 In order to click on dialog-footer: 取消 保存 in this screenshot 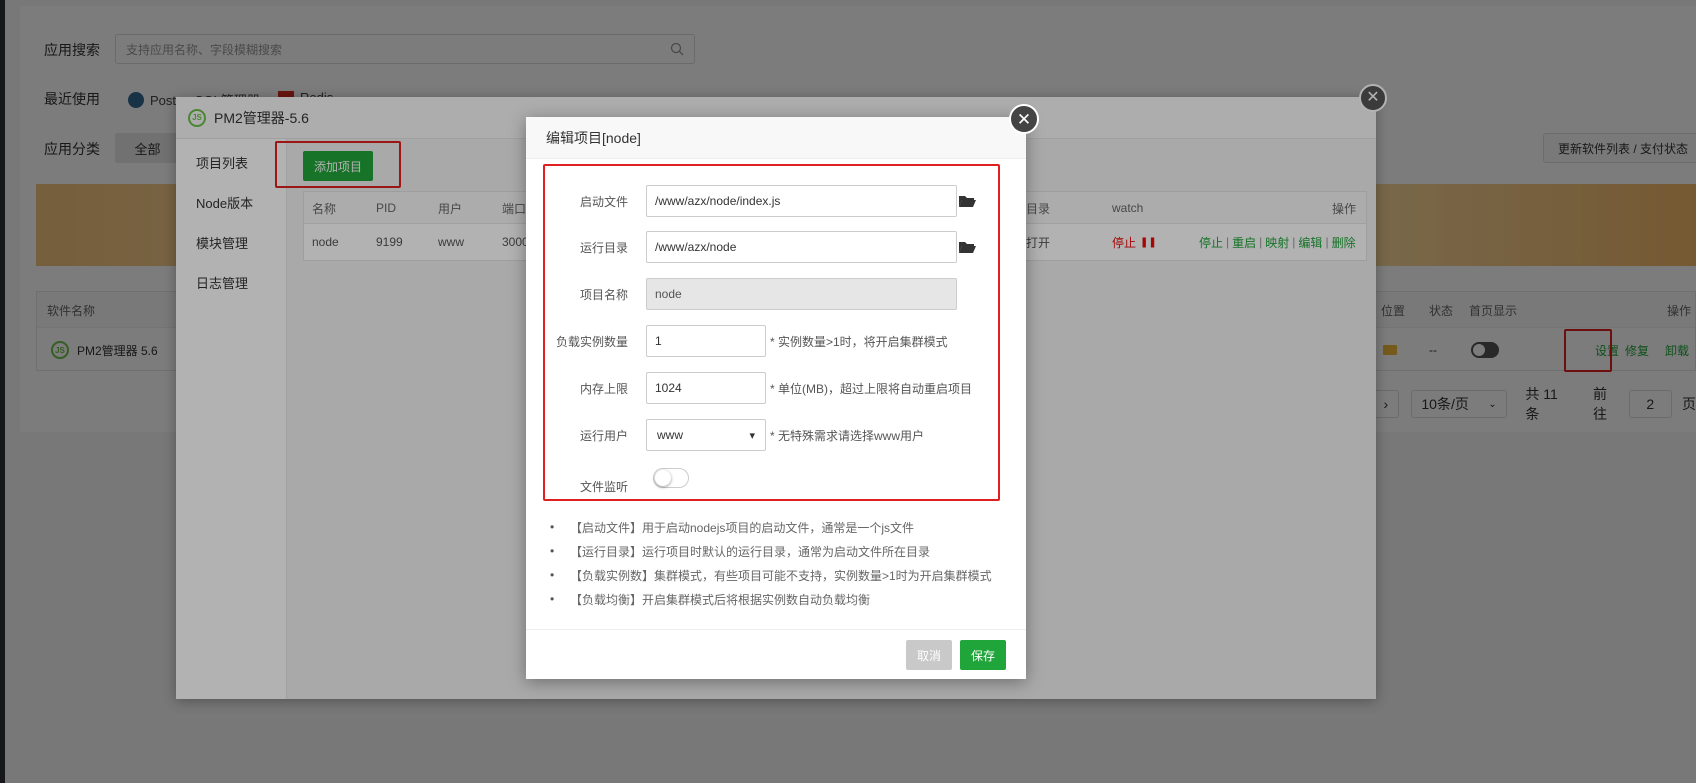, I will do `click(776, 654)`.